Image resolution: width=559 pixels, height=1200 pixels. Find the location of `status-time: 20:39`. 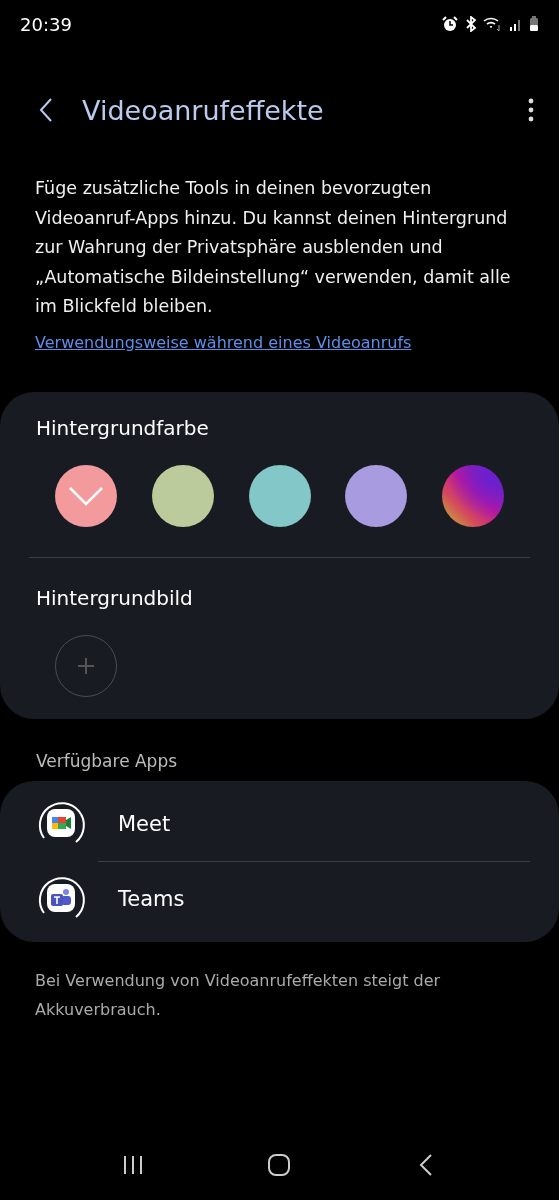

status-time: 20:39 is located at coordinates (46, 24).